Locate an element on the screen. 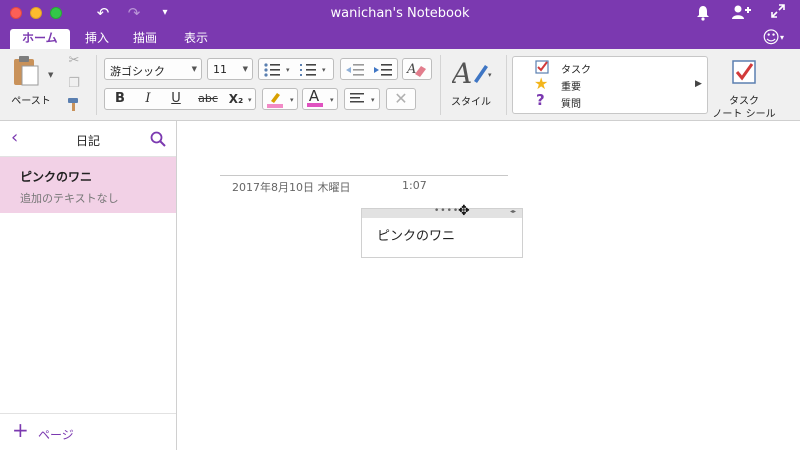 The width and height of the screenshot is (800, 450). styles-icon: A is located at coordinates (470, 73).